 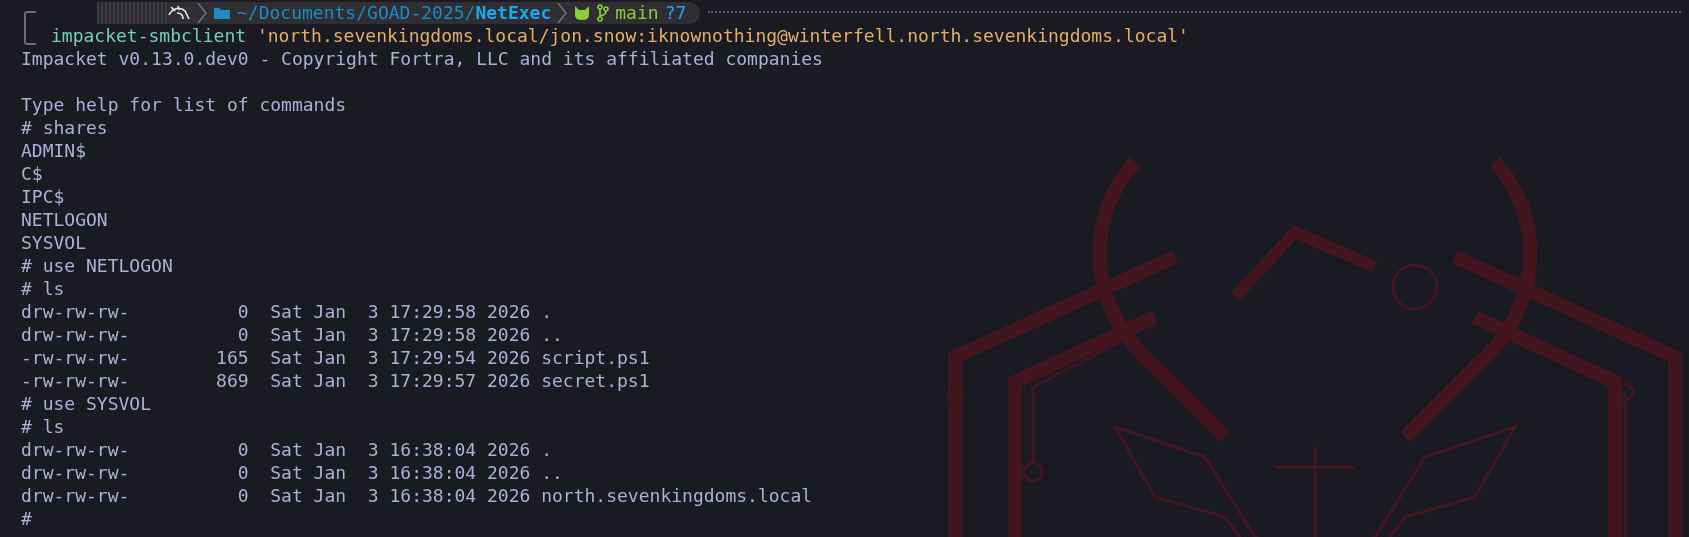 I want to click on git-branch-icon, so click(x=603, y=12).